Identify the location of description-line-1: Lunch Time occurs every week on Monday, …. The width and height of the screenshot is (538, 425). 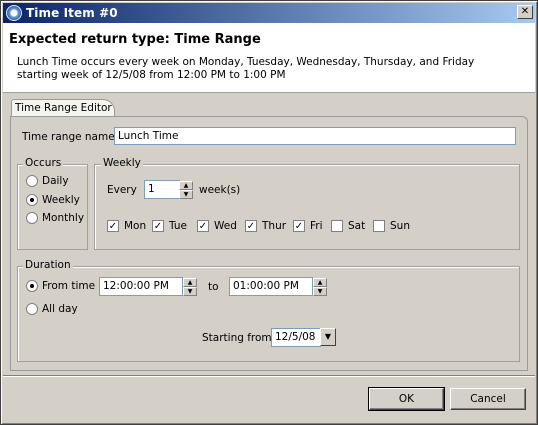
(246, 62).